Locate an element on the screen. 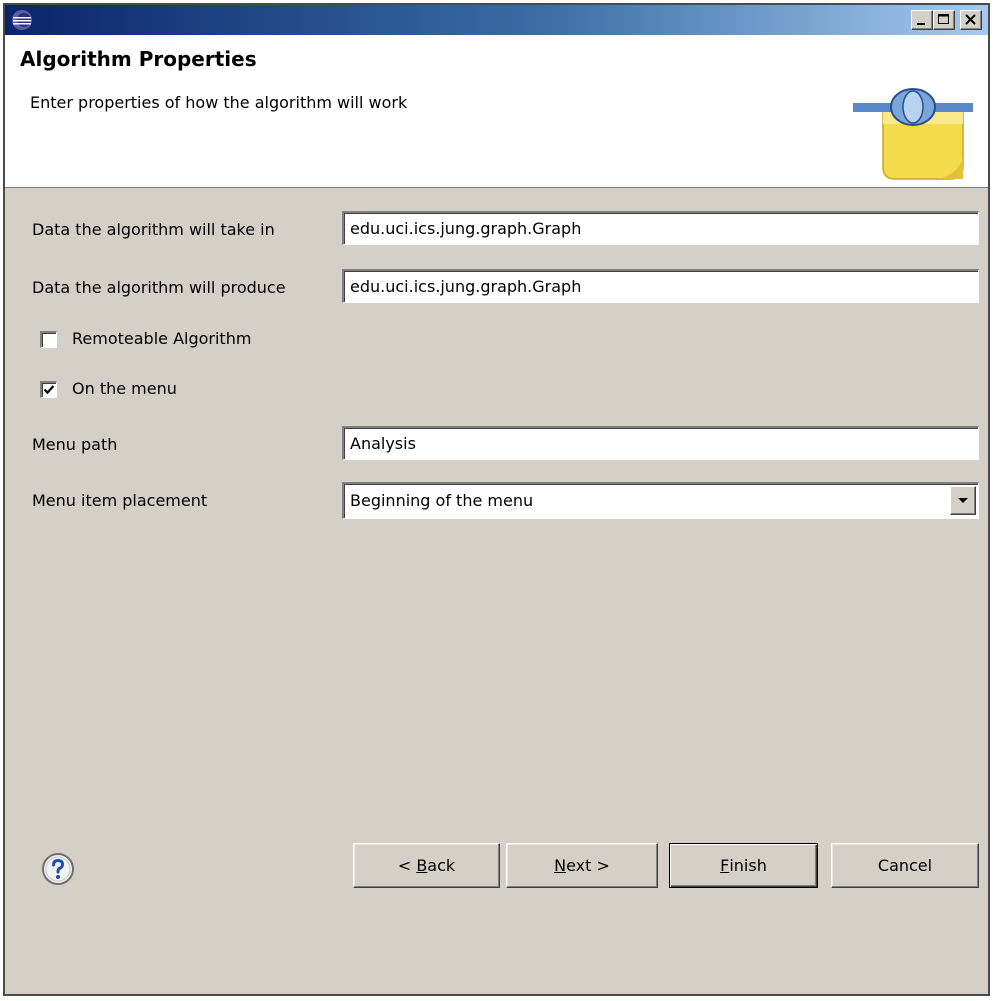 This screenshot has height=1001, width=995. next-rest: ext > is located at coordinates (588, 865).